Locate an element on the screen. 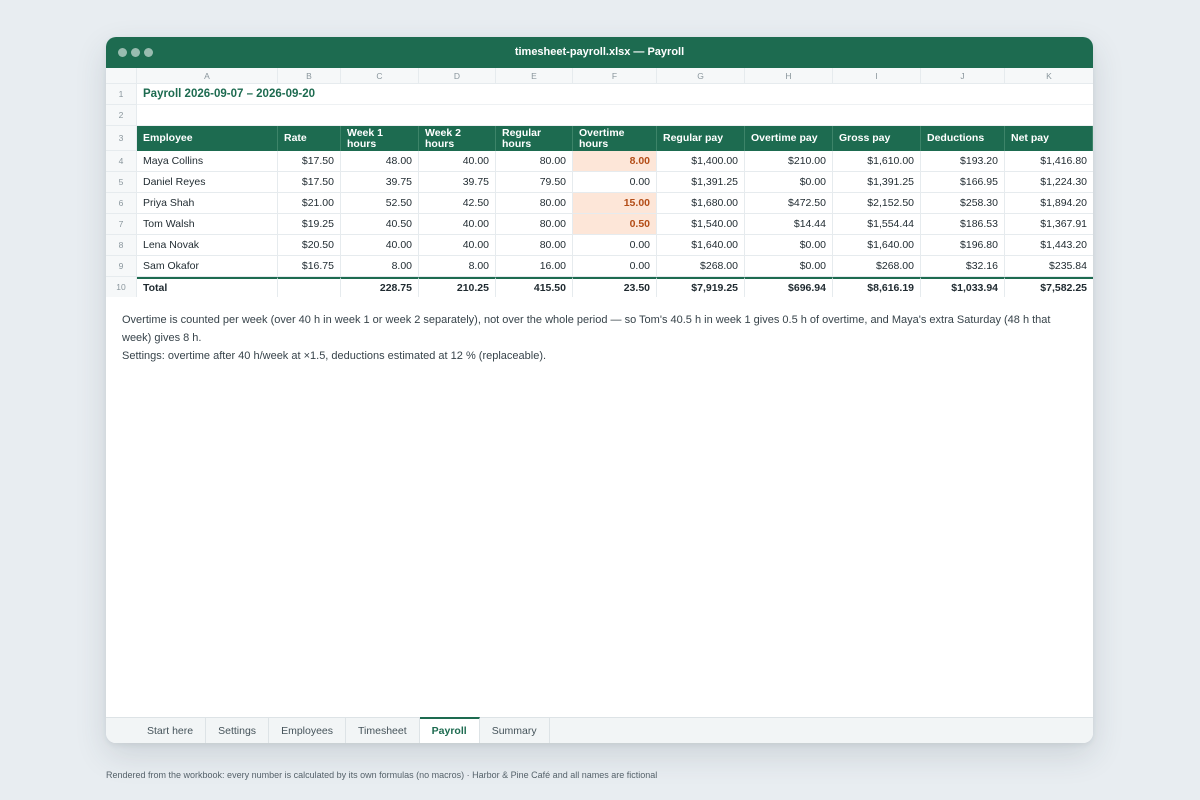  gross-pay-cell: $2,152.50 is located at coordinates (877, 203).